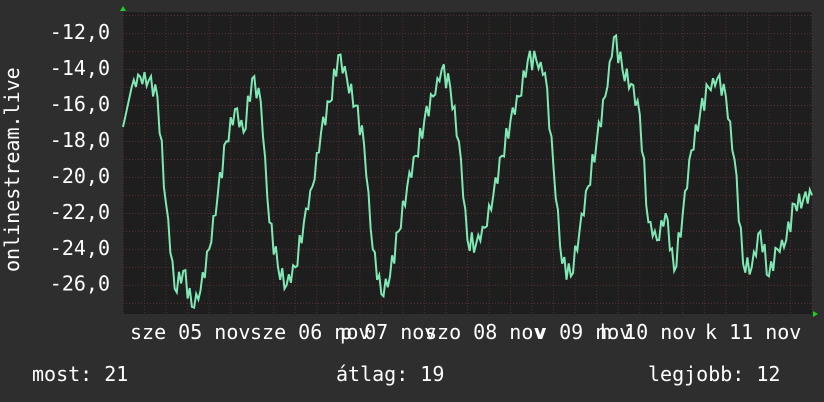  I want to click on x-tick-label: szo 08 nov, so click(485, 332).